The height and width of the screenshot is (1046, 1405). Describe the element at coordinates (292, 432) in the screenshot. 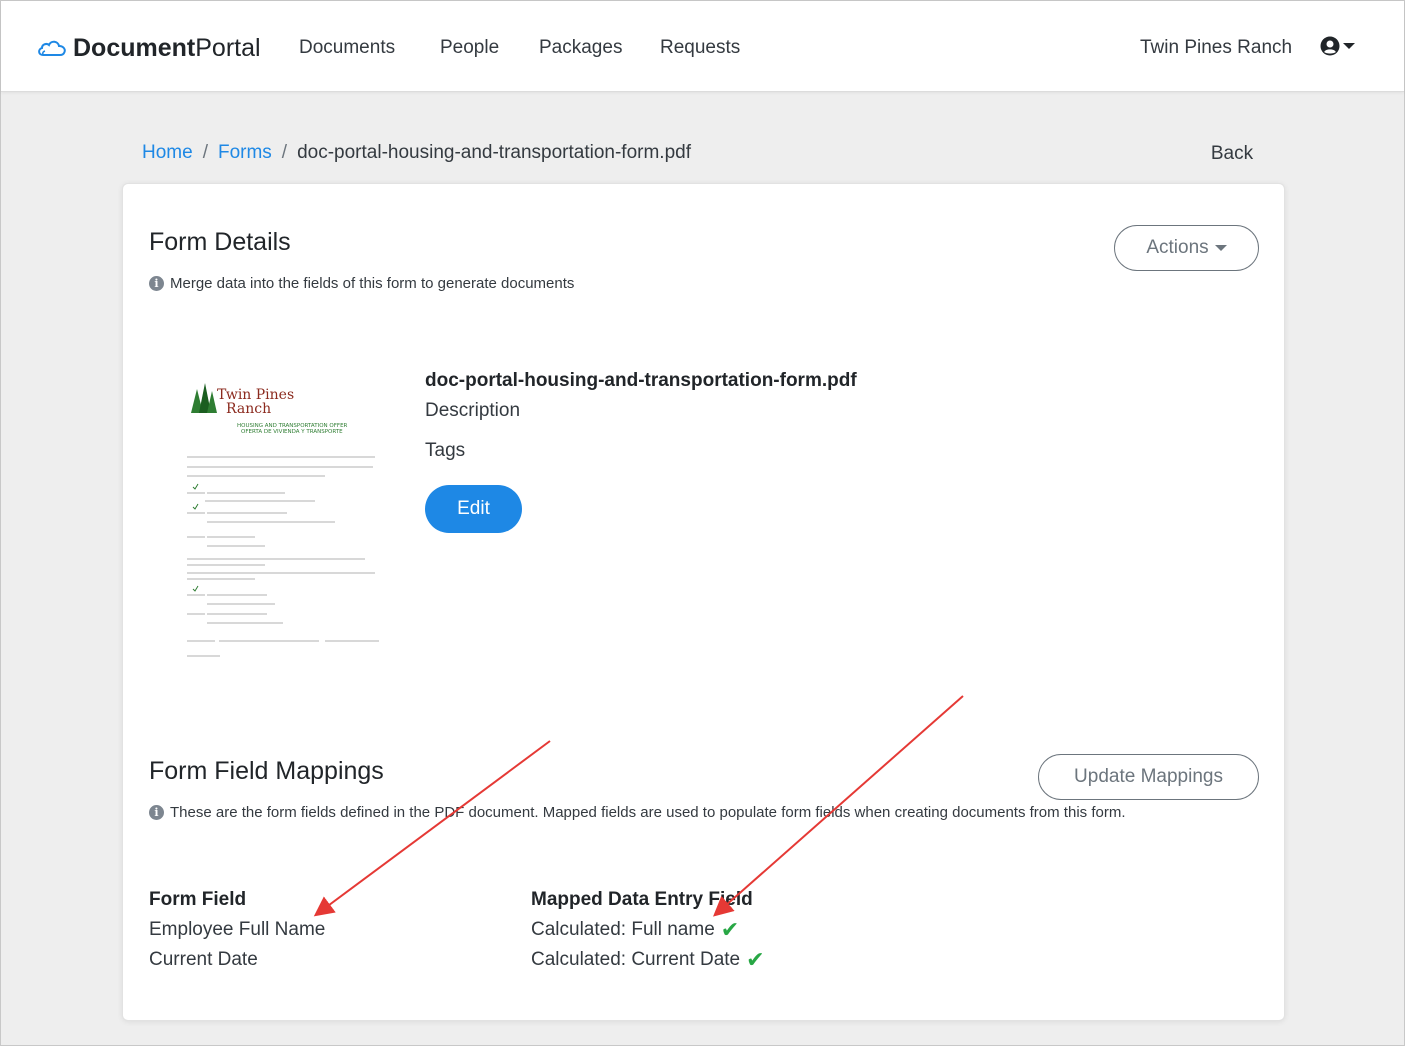

I see `svg-text:OFERTA DE VIVIENDA Y TRANSPORT: OFERTA DE VIVIENDA Y TRANSPORTE` at that location.